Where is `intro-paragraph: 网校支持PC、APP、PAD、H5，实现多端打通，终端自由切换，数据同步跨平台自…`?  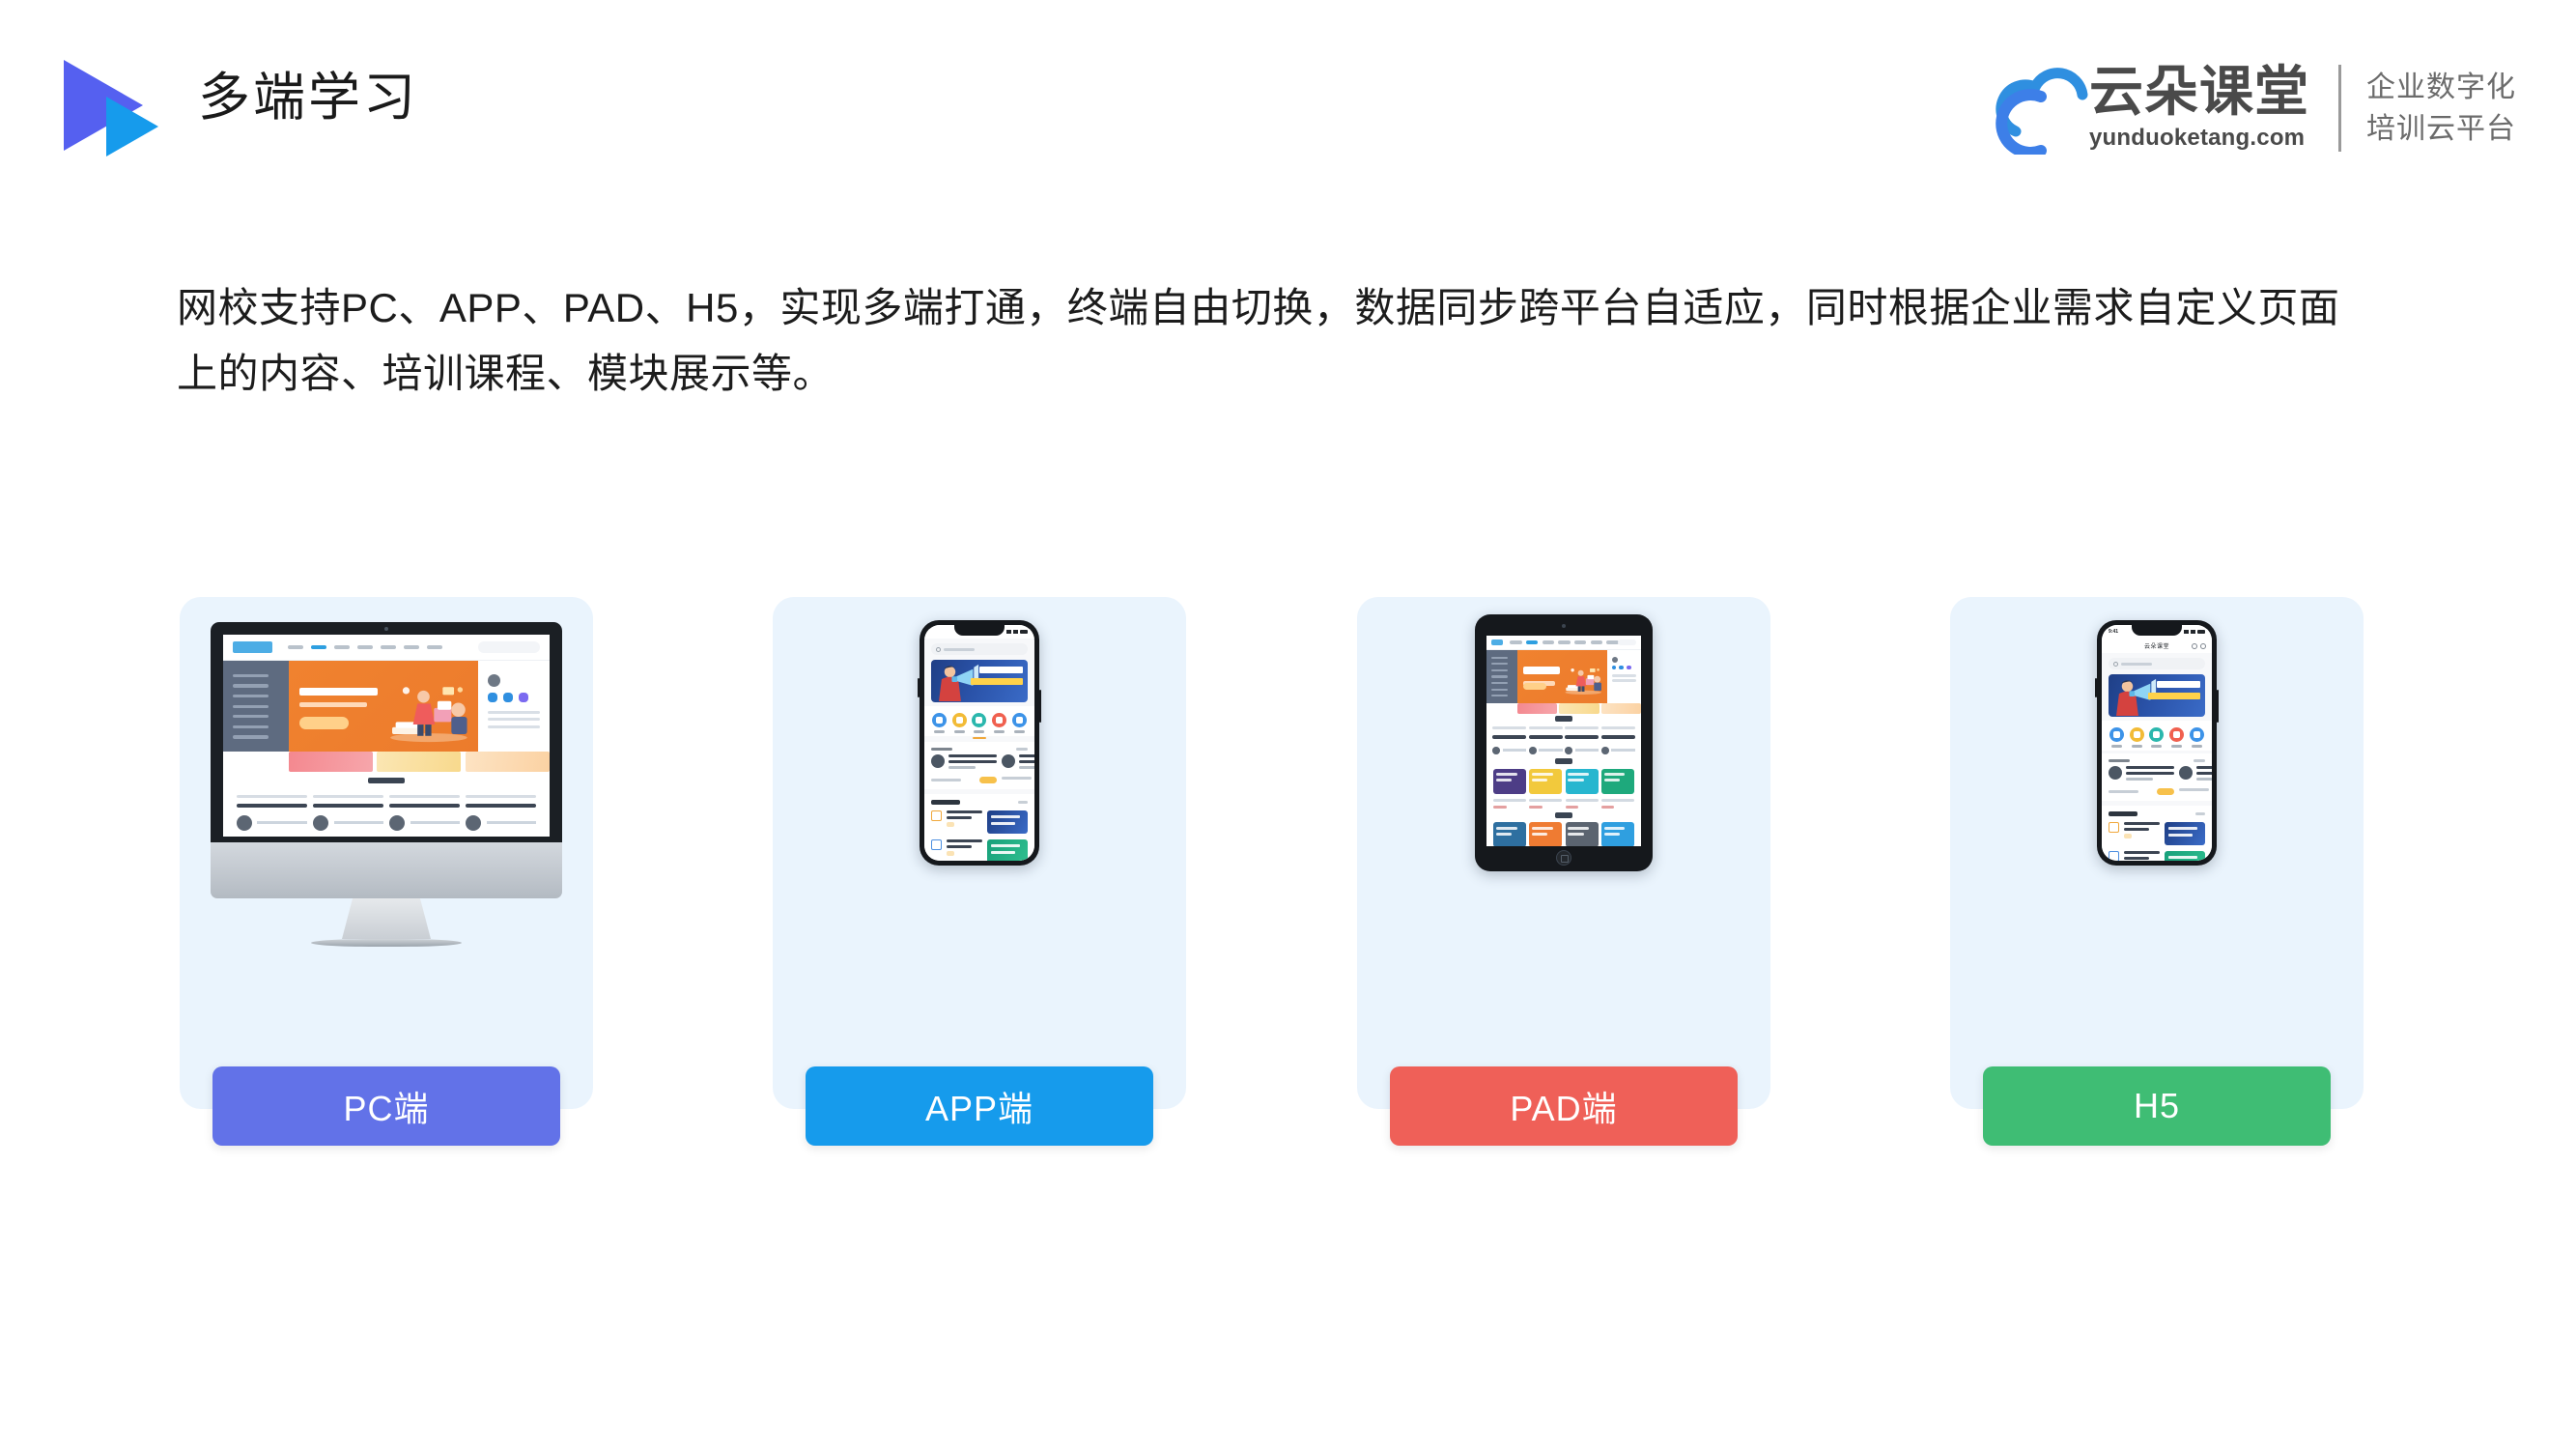 intro-paragraph: 网校支持PC、APP、PAD、H5，实现多端打通，终端自由切换，数据同步跨平台自… is located at coordinates (1302, 341).